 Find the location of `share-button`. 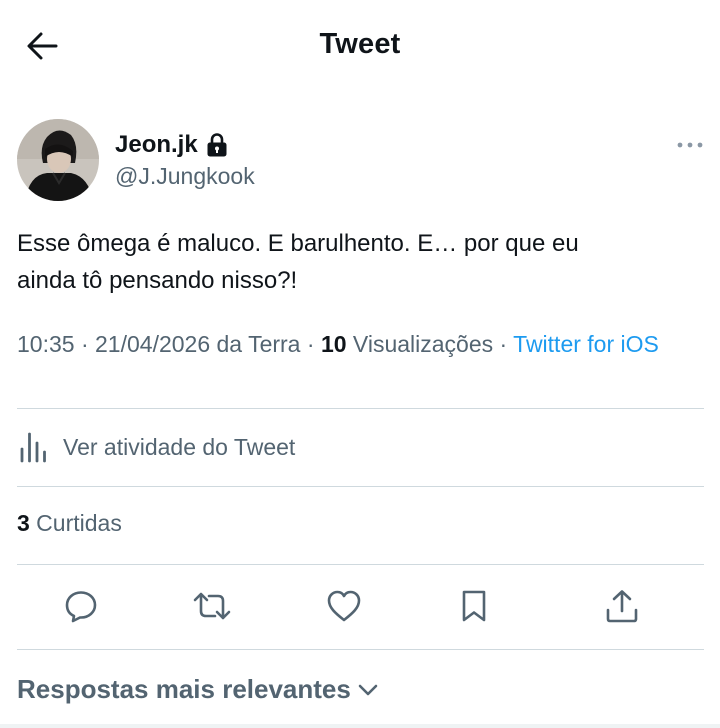

share-button is located at coordinates (622, 606).